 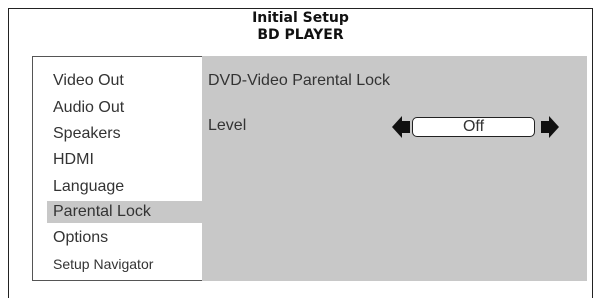 What do you see at coordinates (300, 35) in the screenshot?
I see `device-subtitle: BD PLAYER` at bounding box center [300, 35].